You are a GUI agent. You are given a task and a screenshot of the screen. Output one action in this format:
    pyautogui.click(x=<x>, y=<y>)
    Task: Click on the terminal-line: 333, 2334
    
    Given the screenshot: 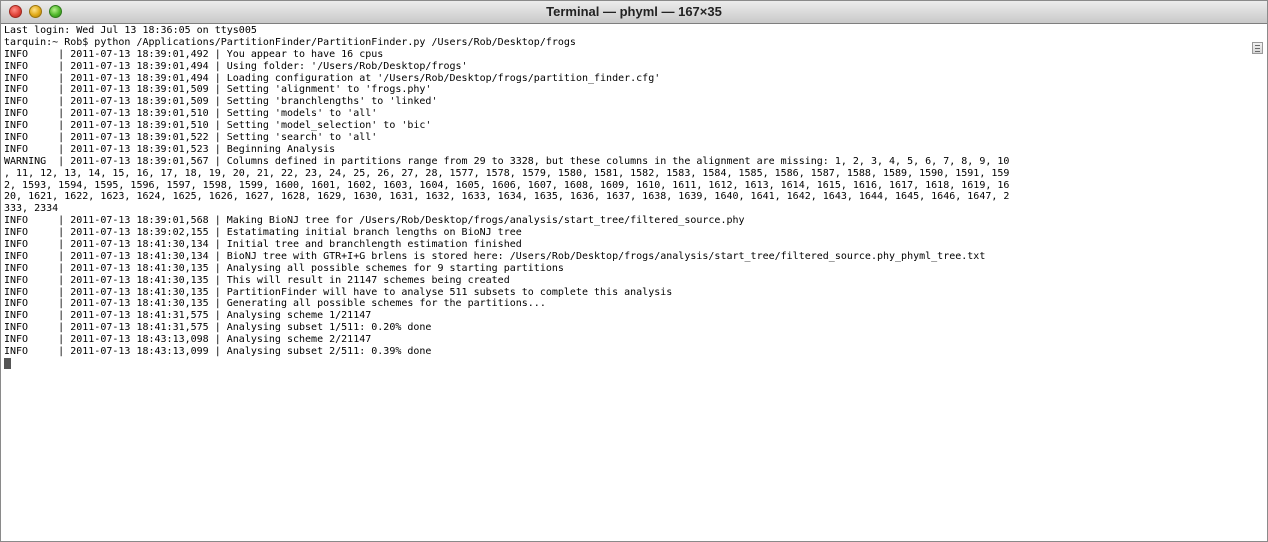 What is the action you would take?
    pyautogui.click(x=31, y=209)
    